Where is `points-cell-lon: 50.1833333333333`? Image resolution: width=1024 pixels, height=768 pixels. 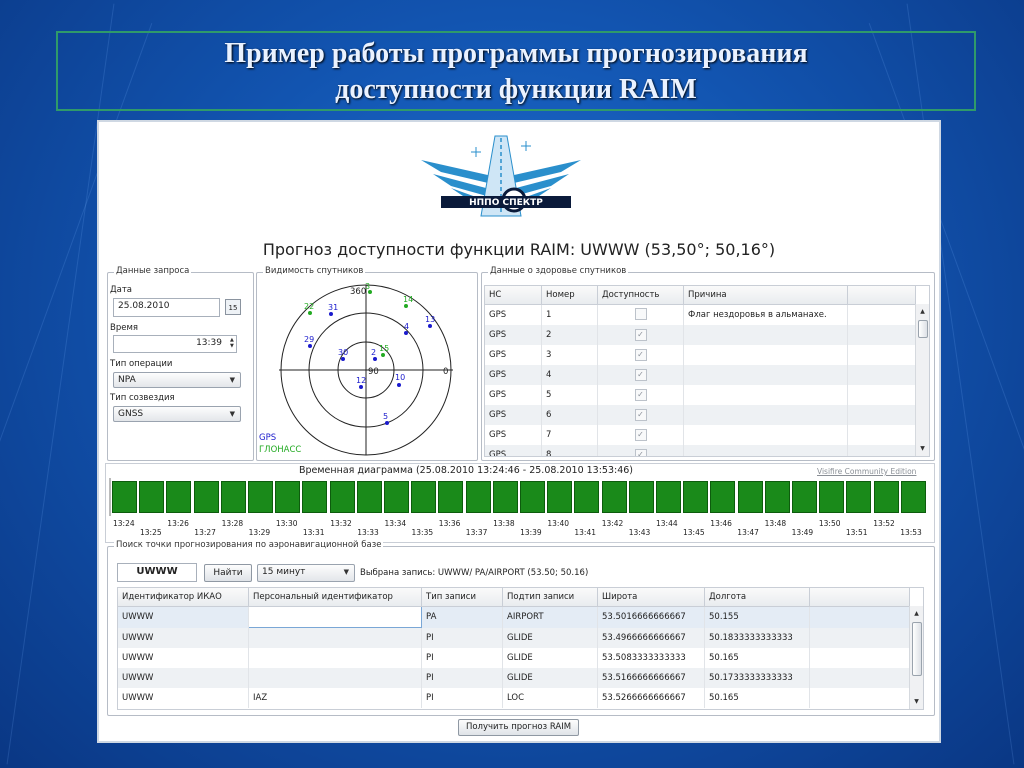 points-cell-lon: 50.1833333333333 is located at coordinates (757, 637).